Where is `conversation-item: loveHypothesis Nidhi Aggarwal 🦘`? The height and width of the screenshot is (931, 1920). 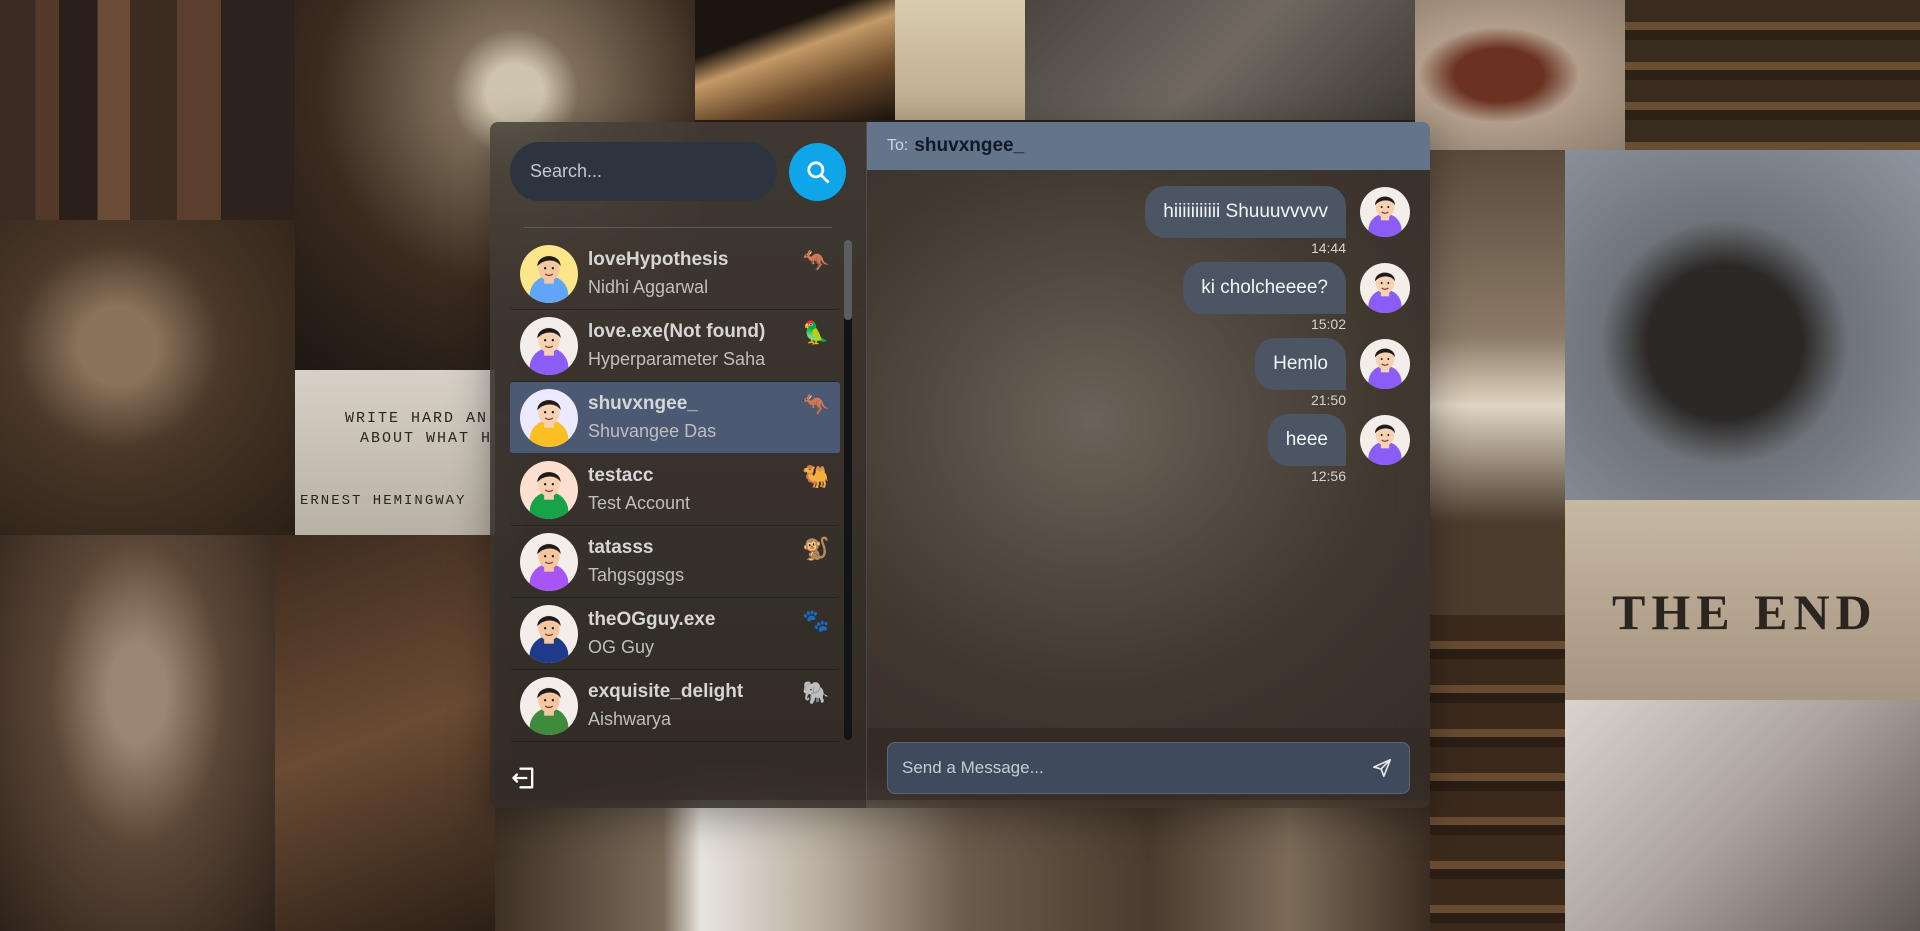
conversation-item: loveHypothesis Nidhi Aggarwal 🦘 is located at coordinates (675, 274).